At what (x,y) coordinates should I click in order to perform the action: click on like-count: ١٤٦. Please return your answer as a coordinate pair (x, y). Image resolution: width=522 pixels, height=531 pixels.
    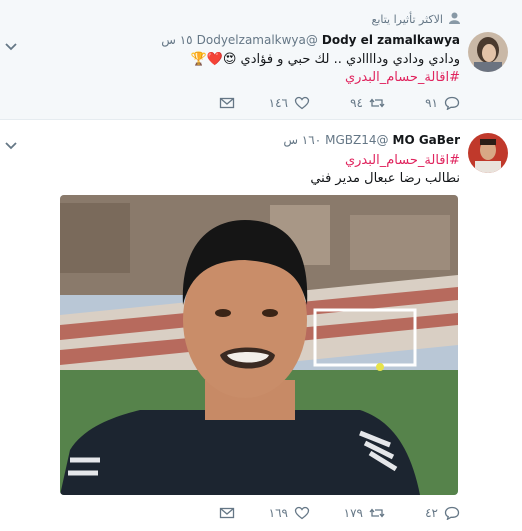
    Looking at the image, I should click on (278, 103).